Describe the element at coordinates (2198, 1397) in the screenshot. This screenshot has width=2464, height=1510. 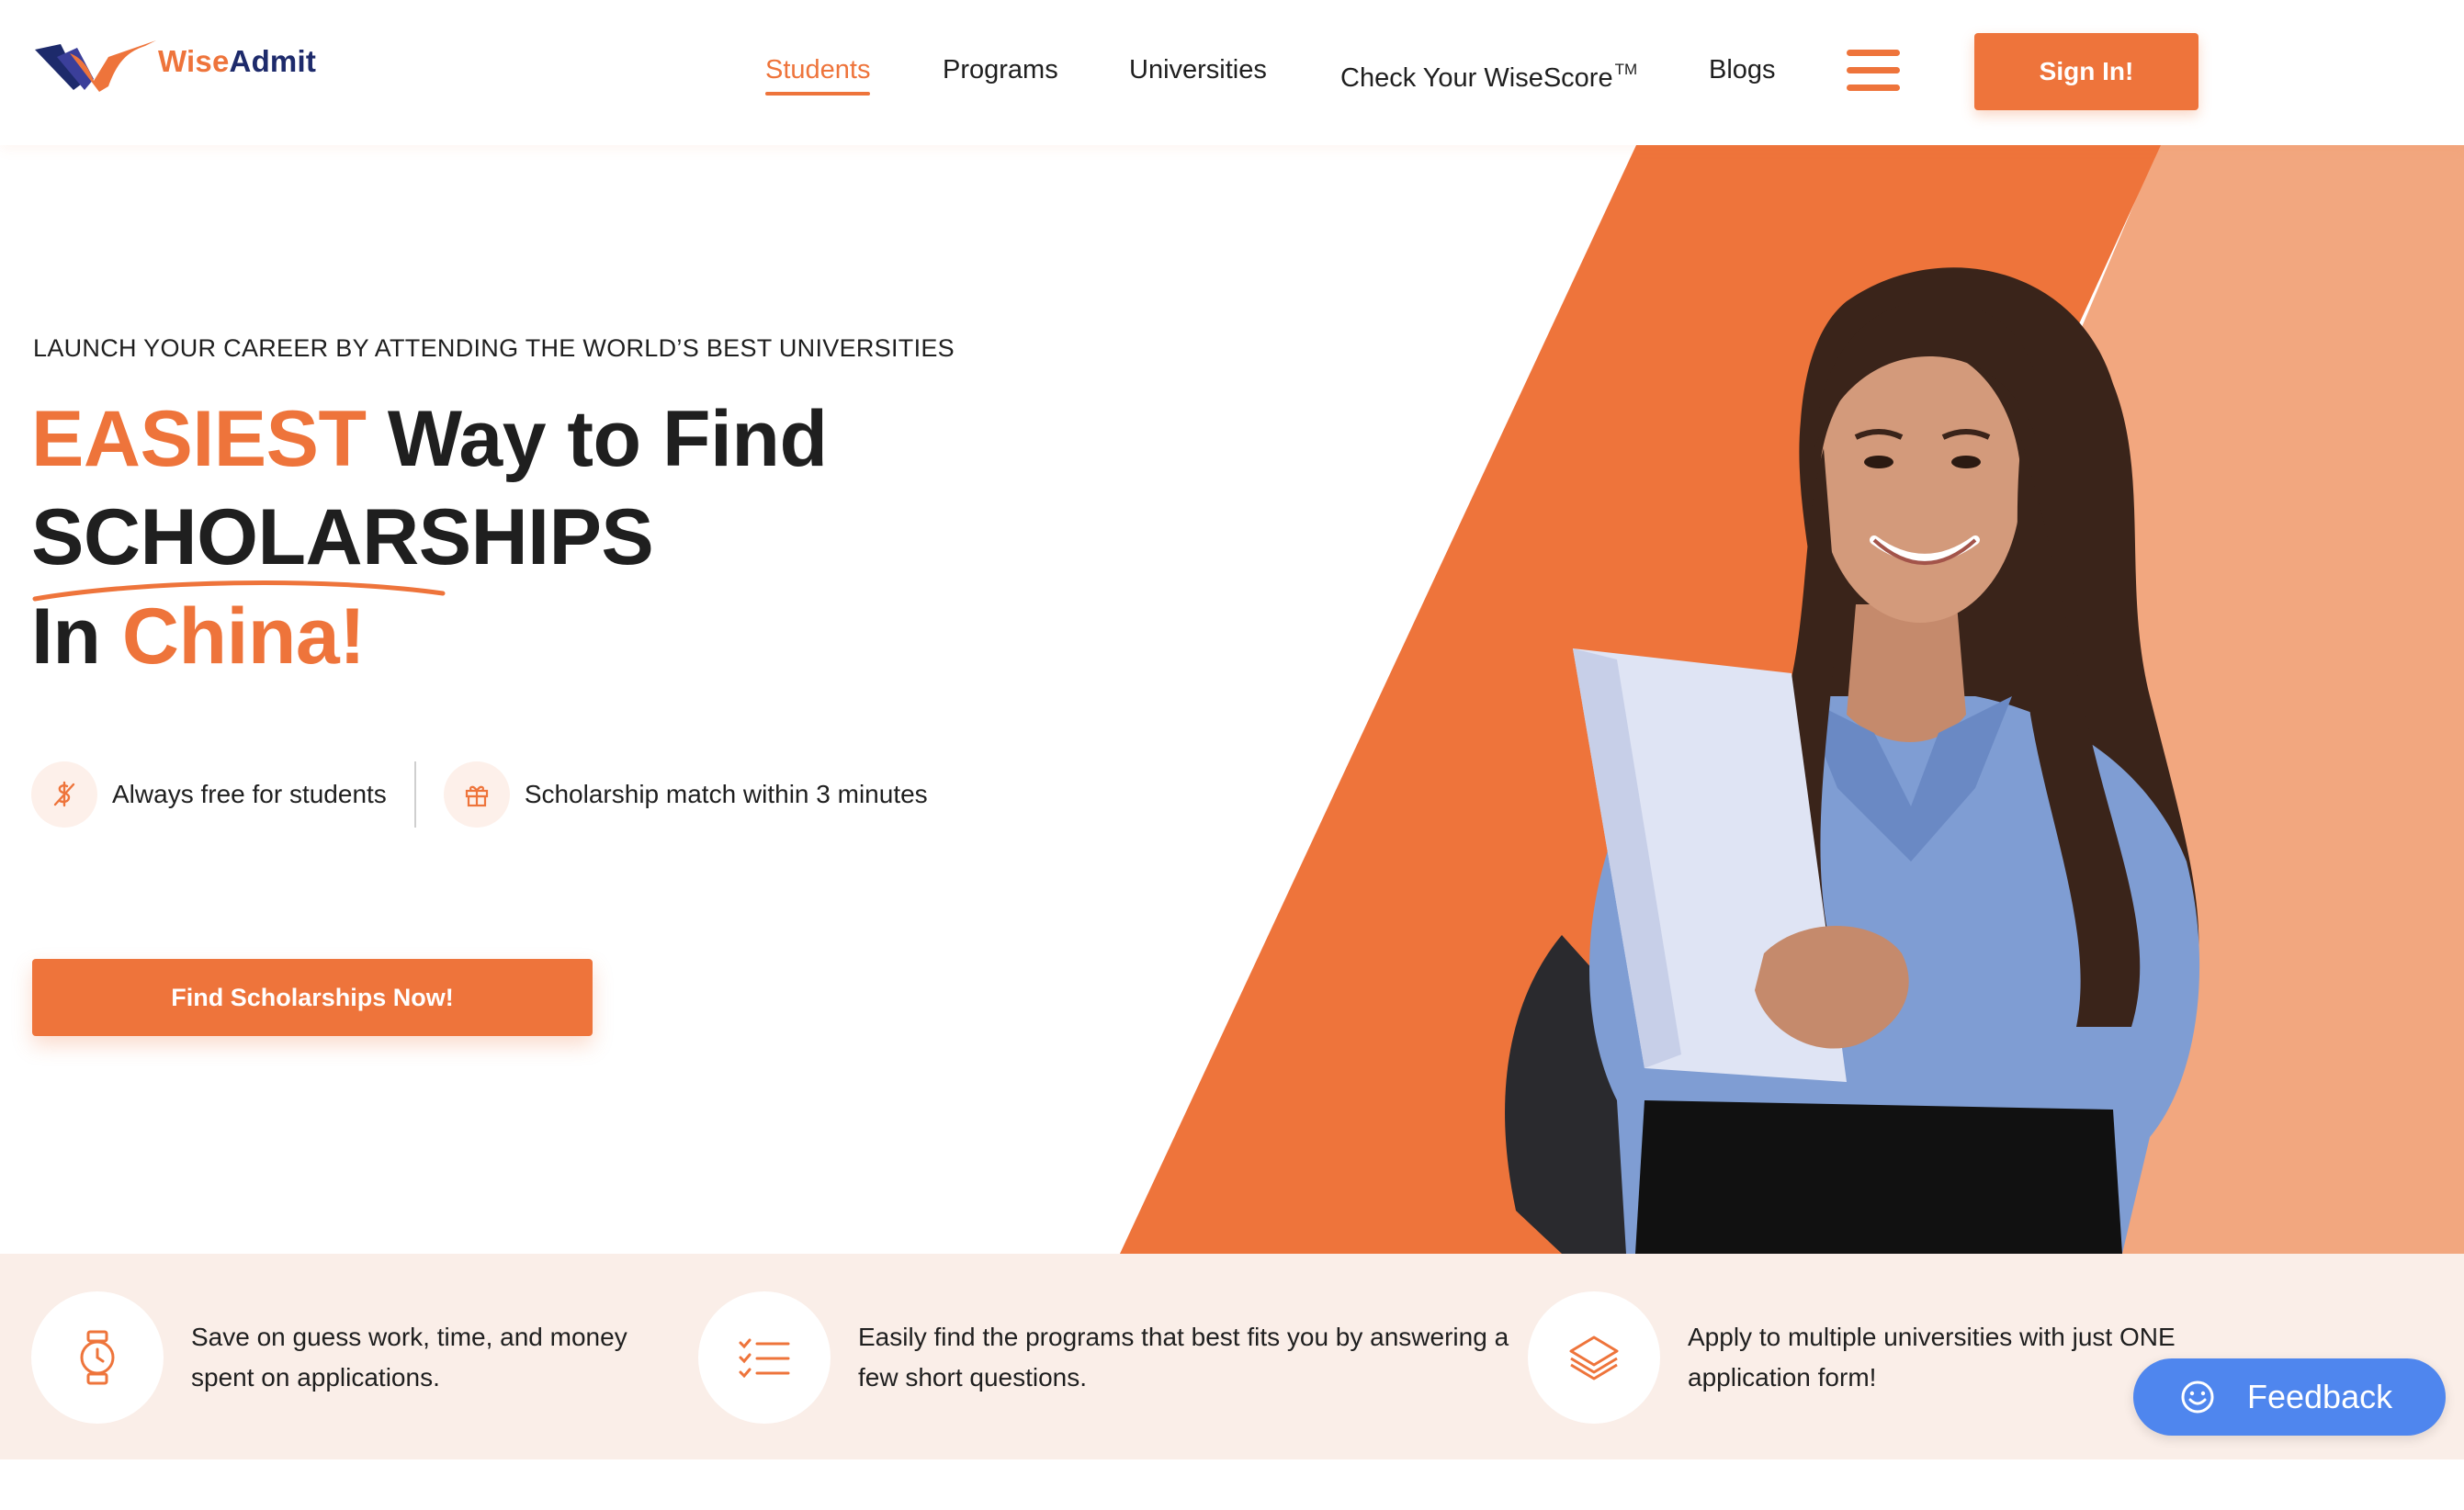
I see `smiley-icon` at that location.